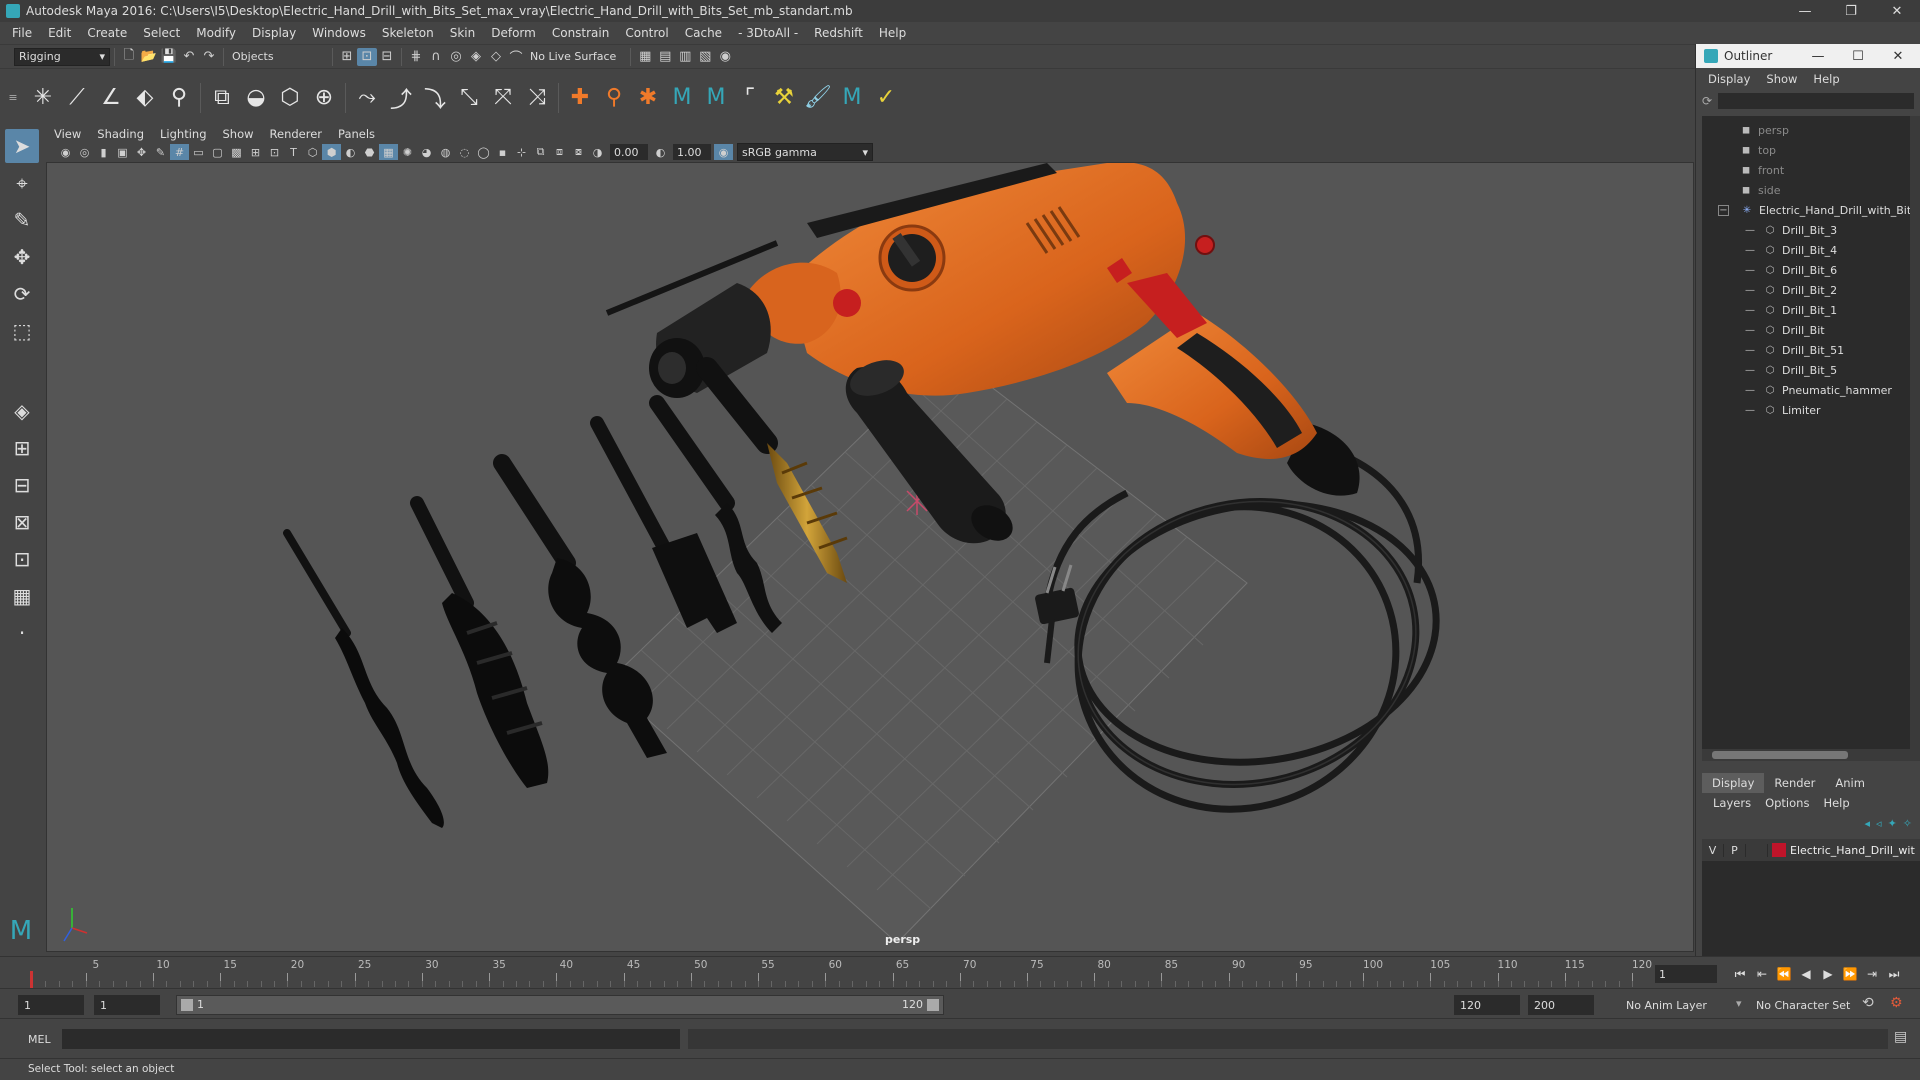 This screenshot has height=1080, width=1920. Describe the element at coordinates (62, 56) in the screenshot. I see `menu-set-dropdown: Rigging ▾` at that location.